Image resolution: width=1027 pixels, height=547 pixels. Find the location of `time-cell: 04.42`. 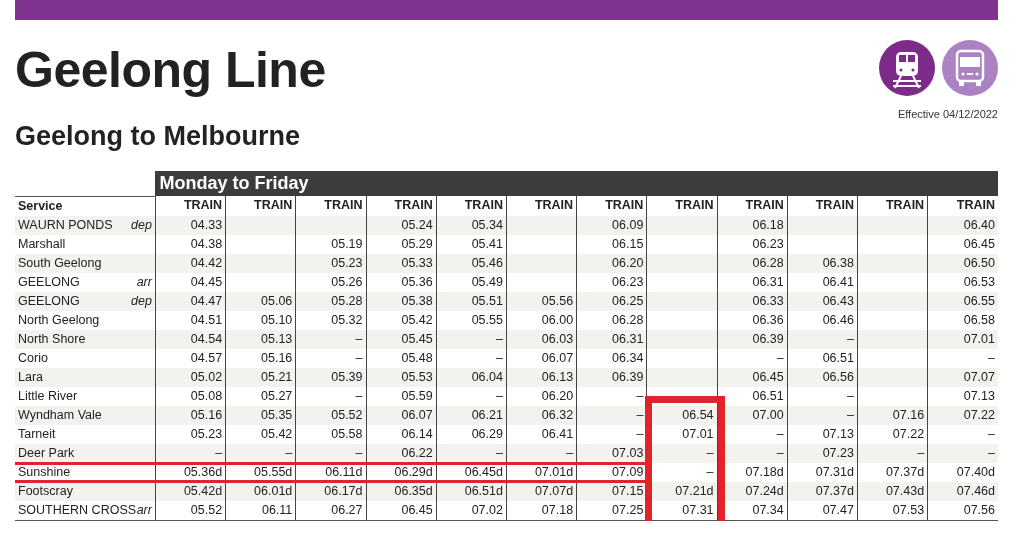

time-cell: 04.42 is located at coordinates (206, 262).